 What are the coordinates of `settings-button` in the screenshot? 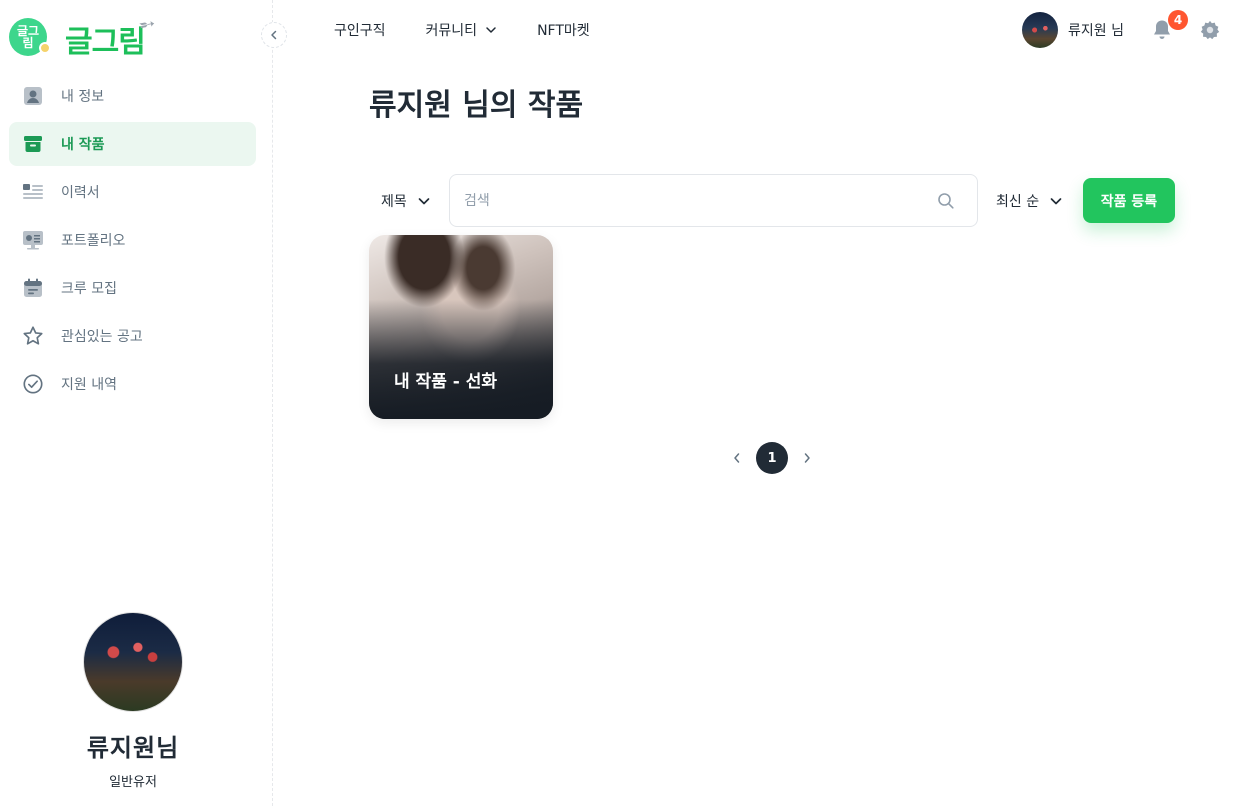 It's located at (1210, 30).